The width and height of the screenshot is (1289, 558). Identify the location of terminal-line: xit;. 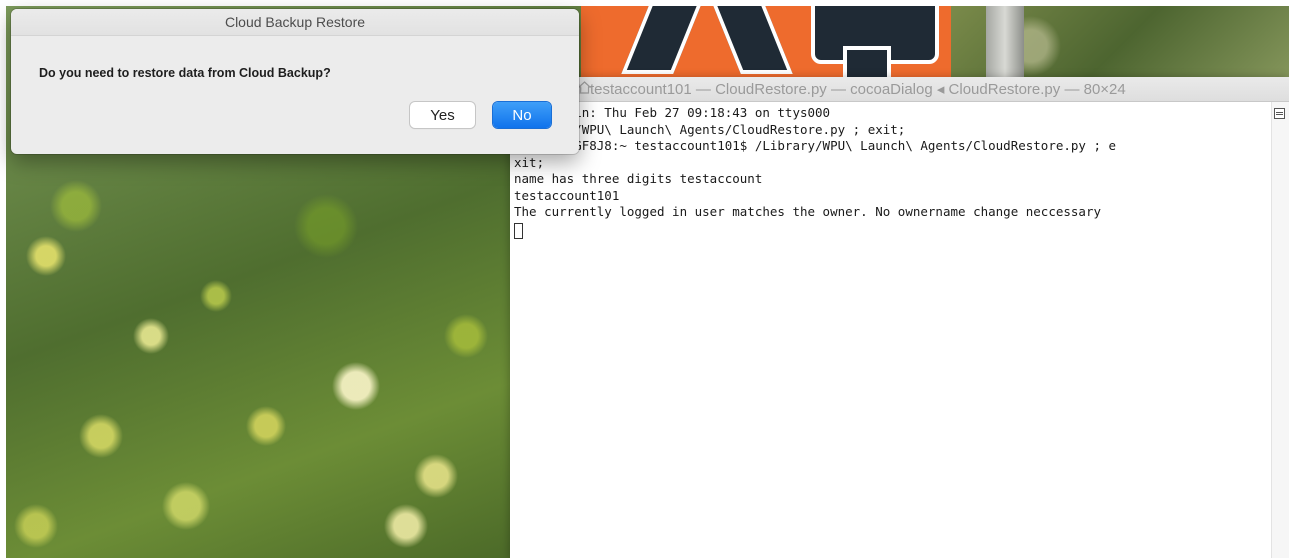
(529, 162).